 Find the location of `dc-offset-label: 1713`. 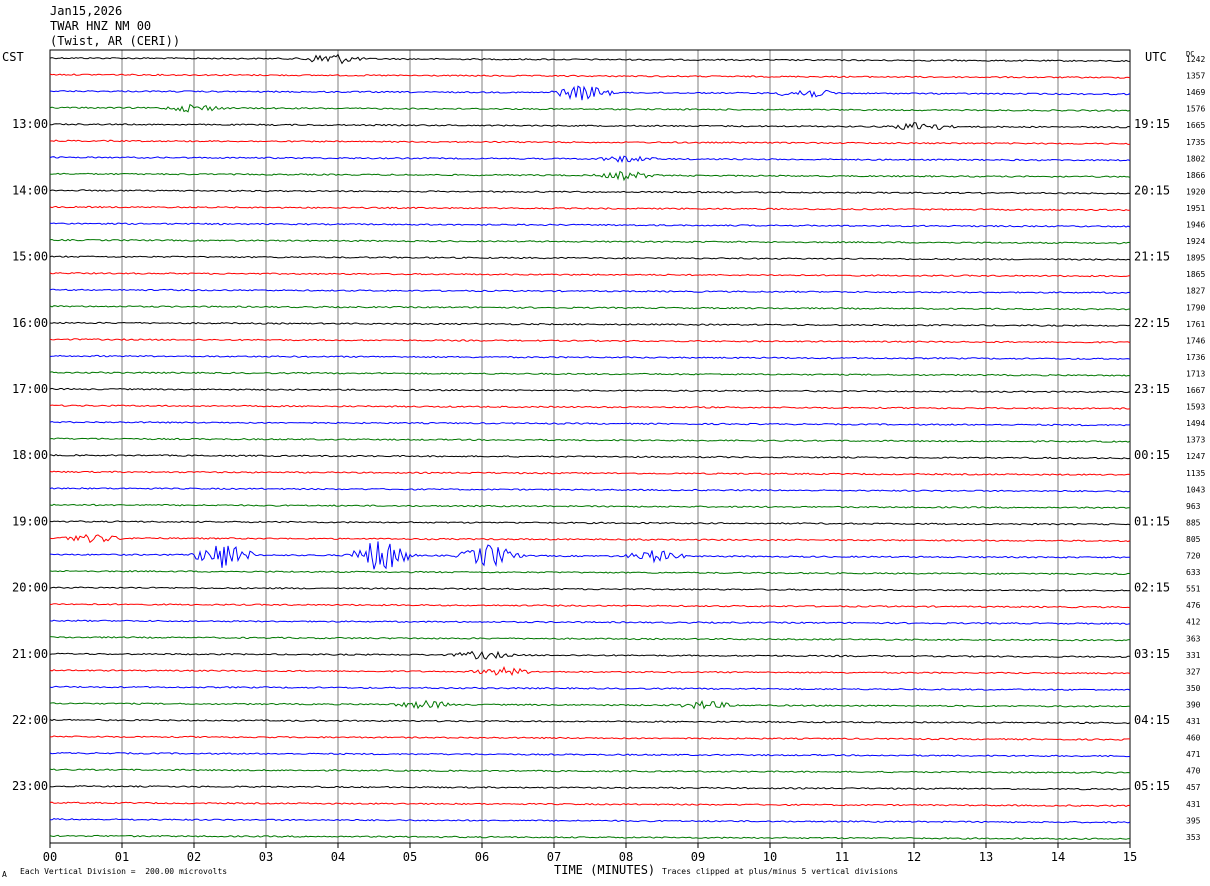

dc-offset-label: 1713 is located at coordinates (1195, 373).